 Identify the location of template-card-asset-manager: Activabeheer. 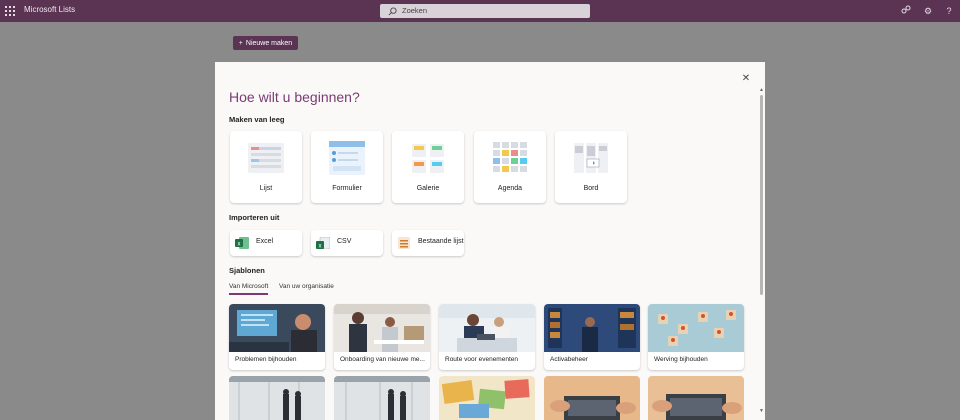
(592, 337).